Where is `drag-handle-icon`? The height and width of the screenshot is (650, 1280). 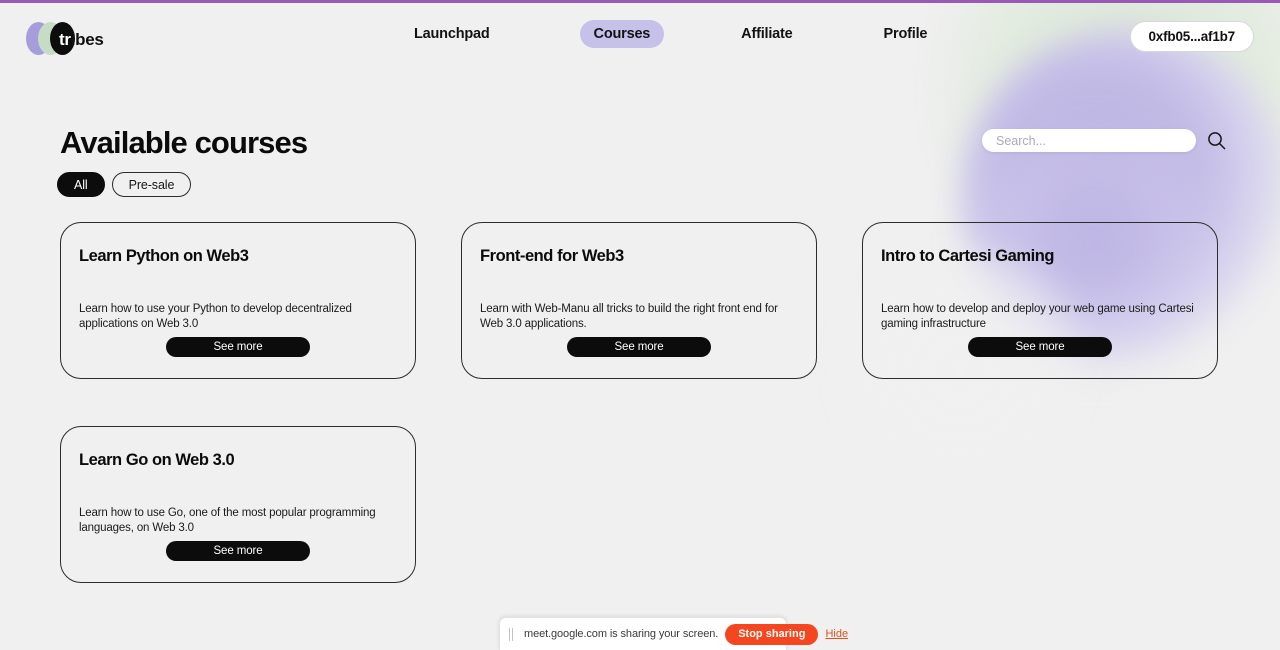 drag-handle-icon is located at coordinates (513, 634).